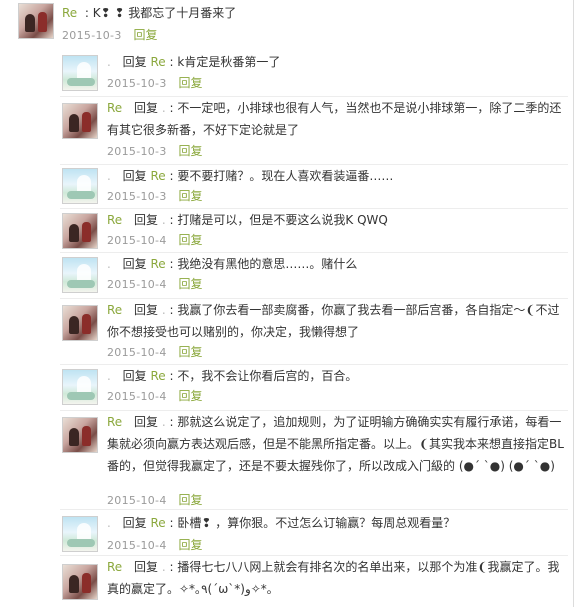  I want to click on username-link: Re, so click(69, 13).